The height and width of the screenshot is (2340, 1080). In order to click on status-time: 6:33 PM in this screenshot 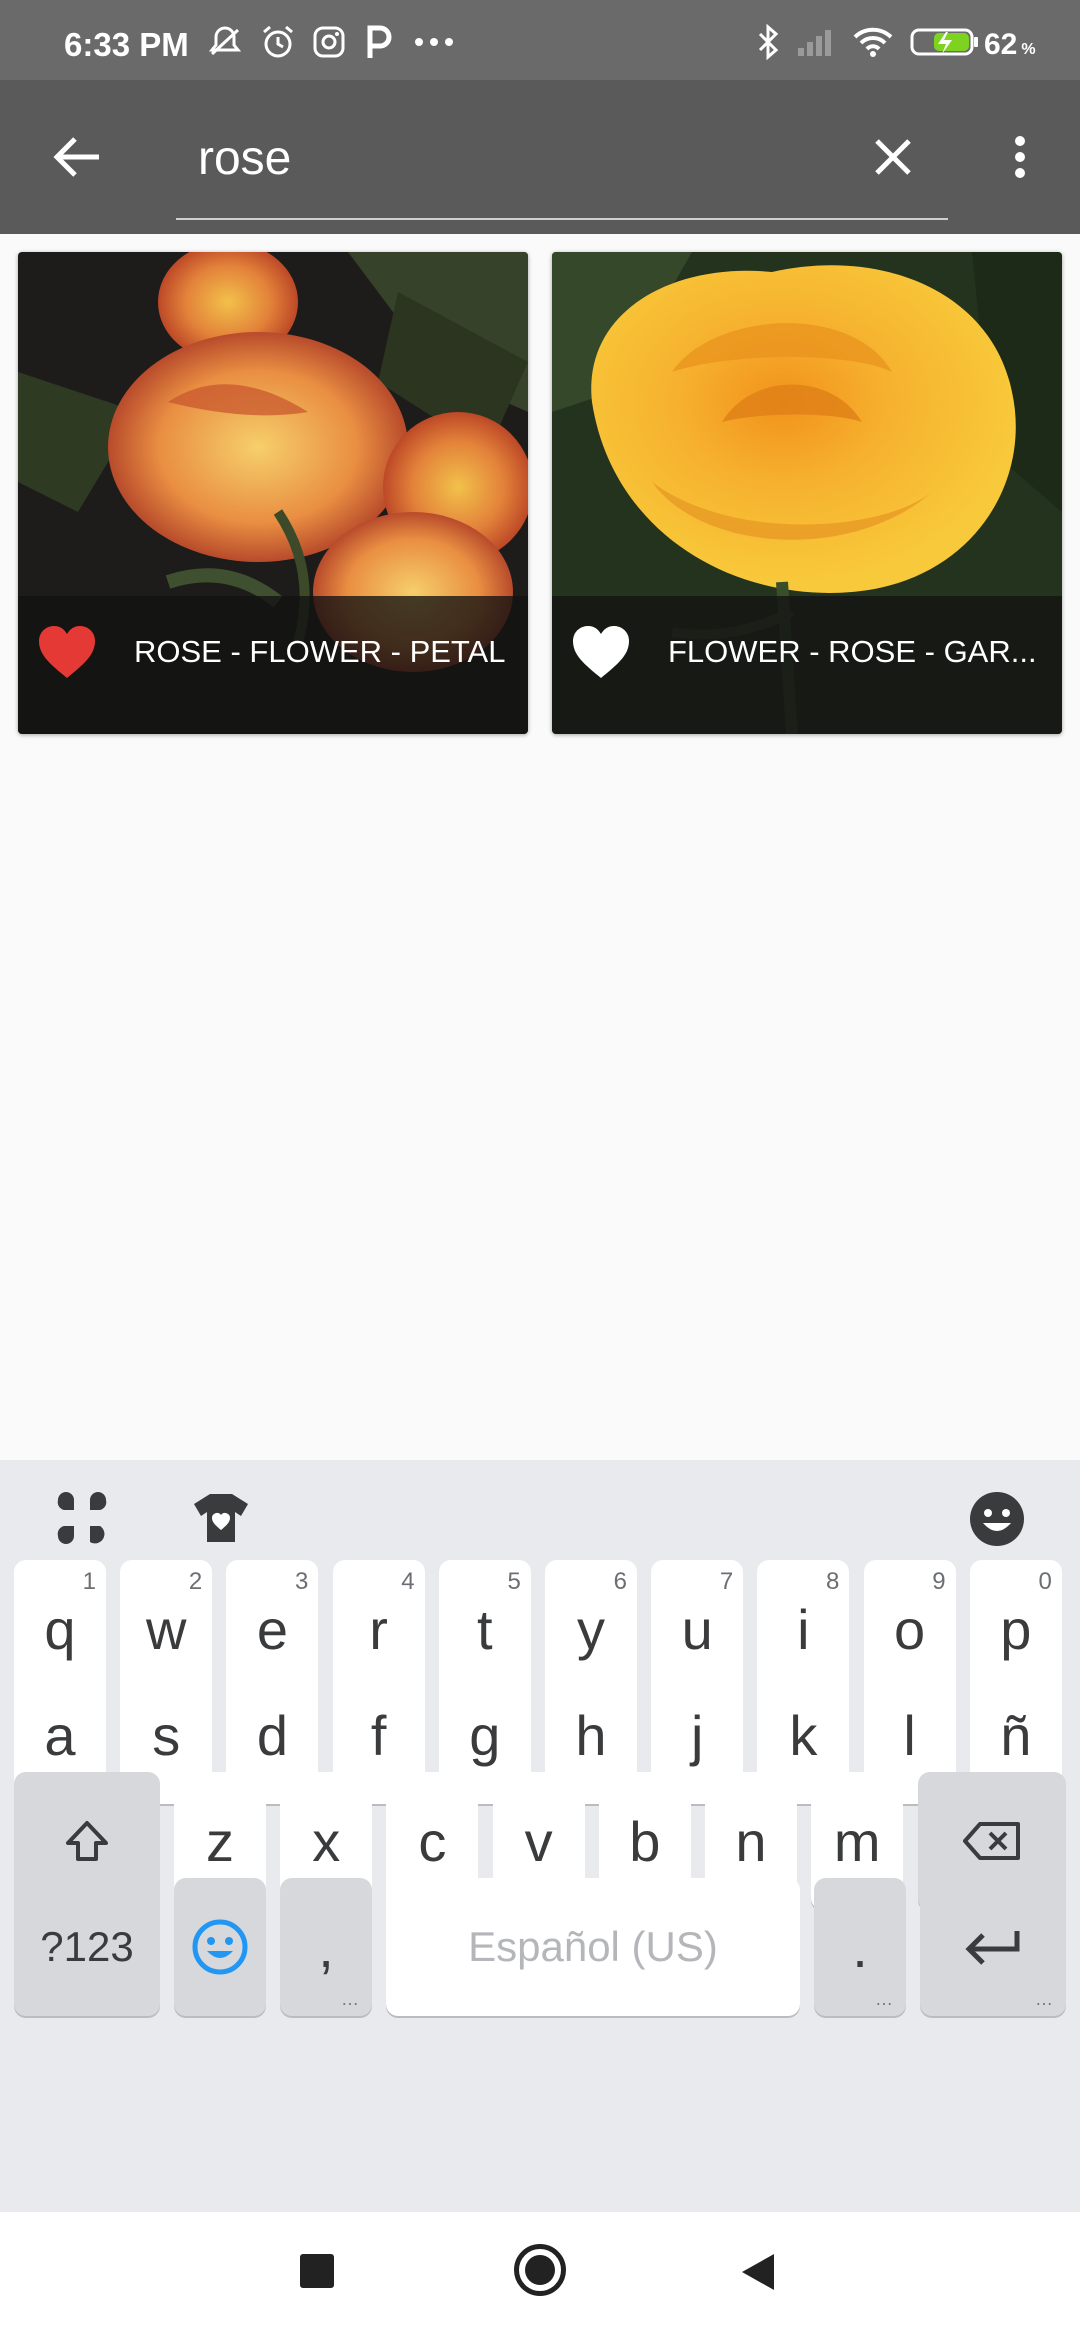, I will do `click(126, 44)`.